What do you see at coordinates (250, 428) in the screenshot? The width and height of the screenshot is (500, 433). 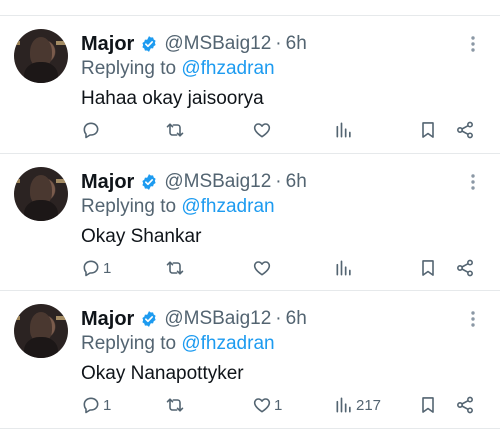 I see `divider` at bounding box center [250, 428].